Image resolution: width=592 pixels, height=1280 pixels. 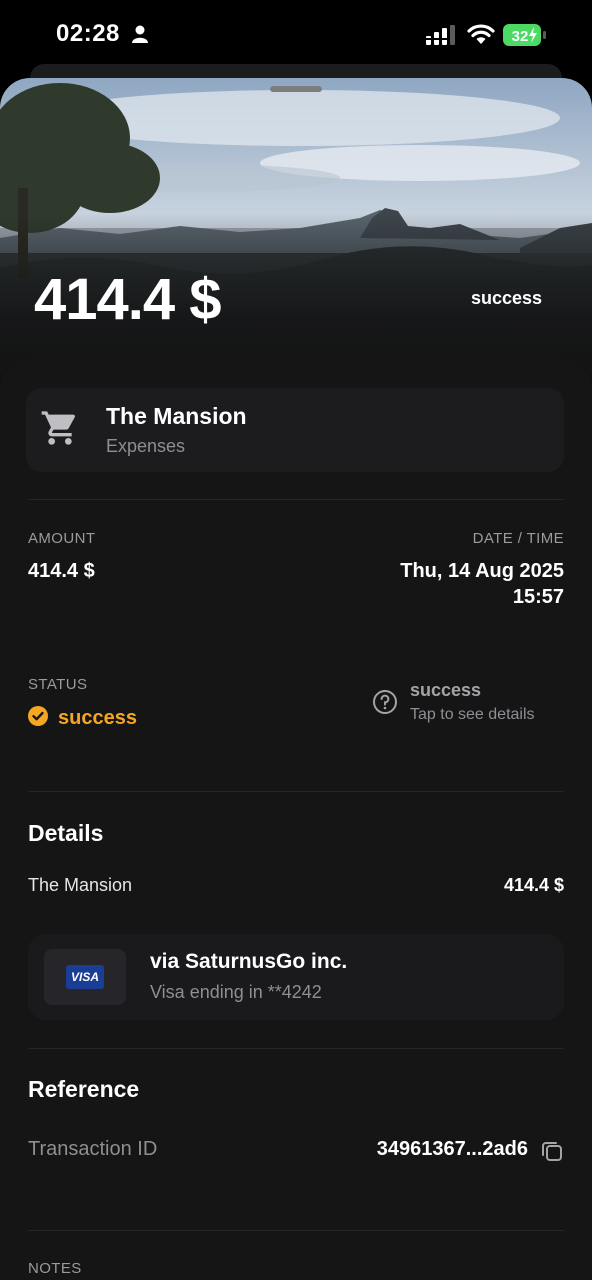 What do you see at coordinates (176, 416) in the screenshot?
I see `merchant-name: The Mansion` at bounding box center [176, 416].